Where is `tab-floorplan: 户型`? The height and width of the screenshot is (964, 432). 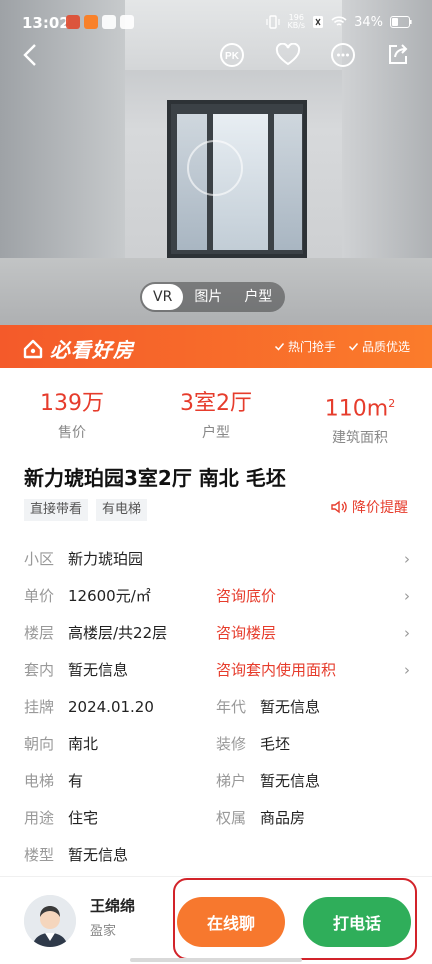 tab-floorplan: 户型 is located at coordinates (258, 297).